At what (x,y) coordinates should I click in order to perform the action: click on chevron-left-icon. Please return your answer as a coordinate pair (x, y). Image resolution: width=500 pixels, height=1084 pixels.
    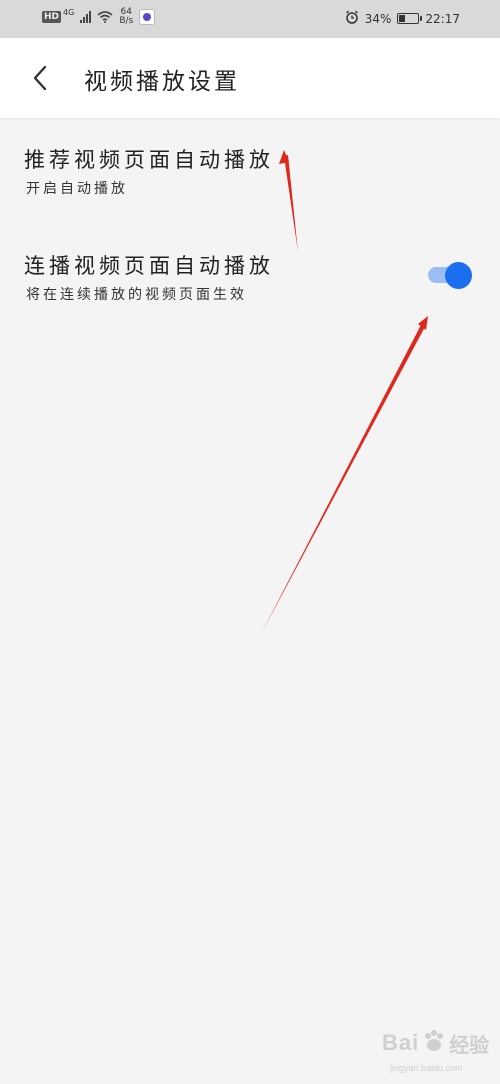
    Looking at the image, I should click on (40, 78).